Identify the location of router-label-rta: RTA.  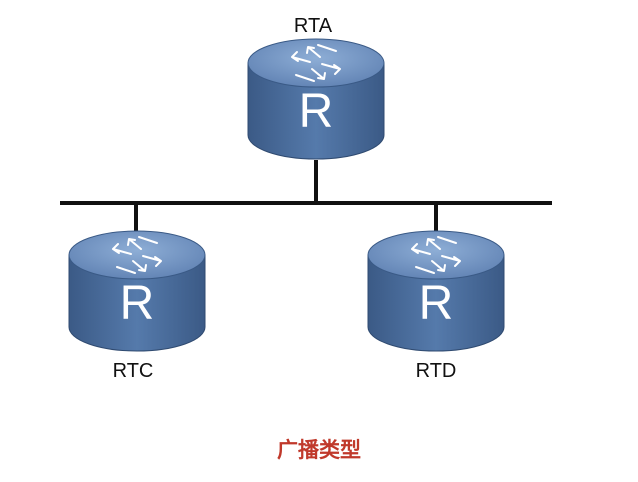
(313, 26).